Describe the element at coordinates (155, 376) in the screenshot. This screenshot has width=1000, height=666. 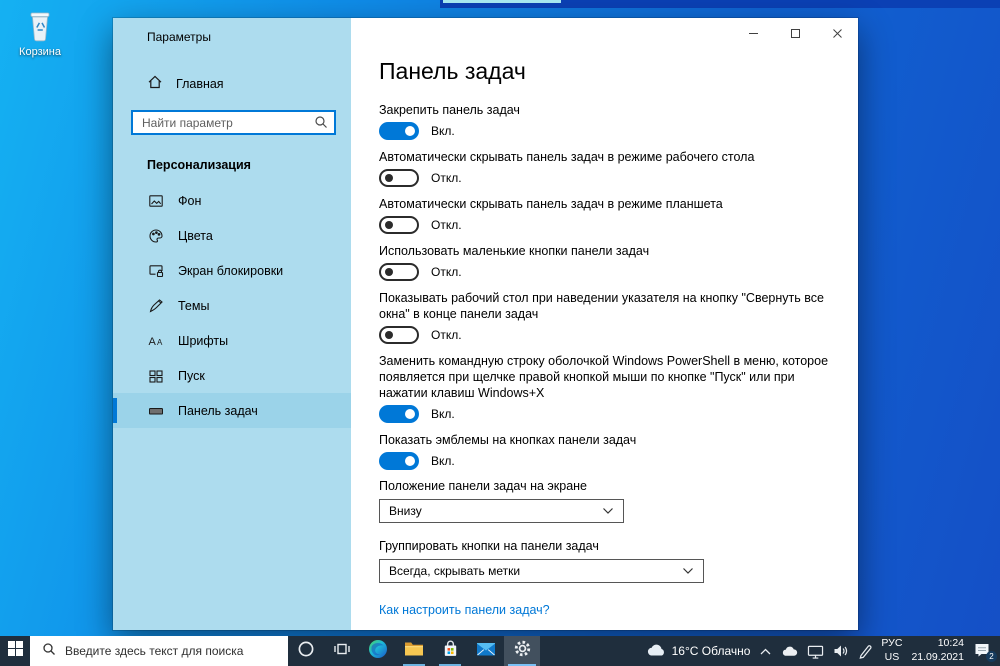
I see `start-tiles-icon` at that location.